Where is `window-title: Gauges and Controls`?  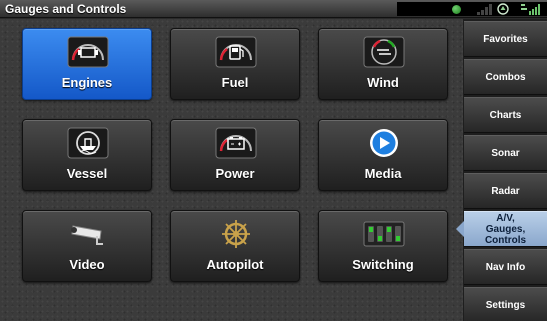 window-title: Gauges and Controls is located at coordinates (66, 9).